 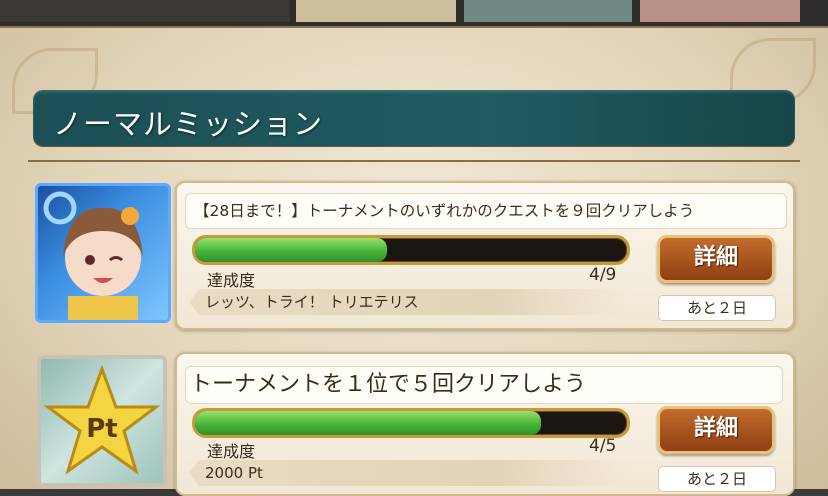 I want to click on mission-description: トーナメントを１位で５回クリアしよう, so click(x=484, y=385).